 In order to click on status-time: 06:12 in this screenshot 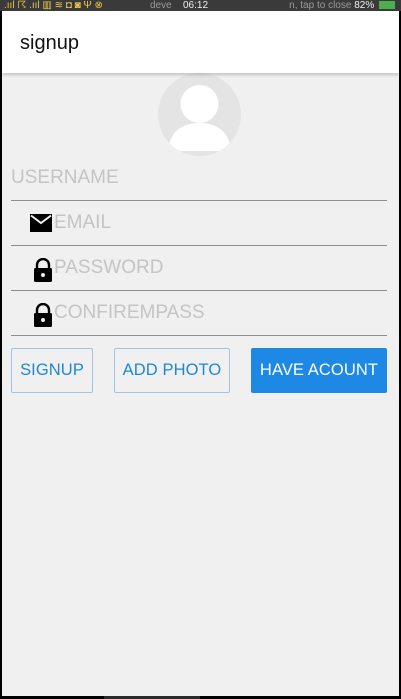, I will do `click(196, 5)`.